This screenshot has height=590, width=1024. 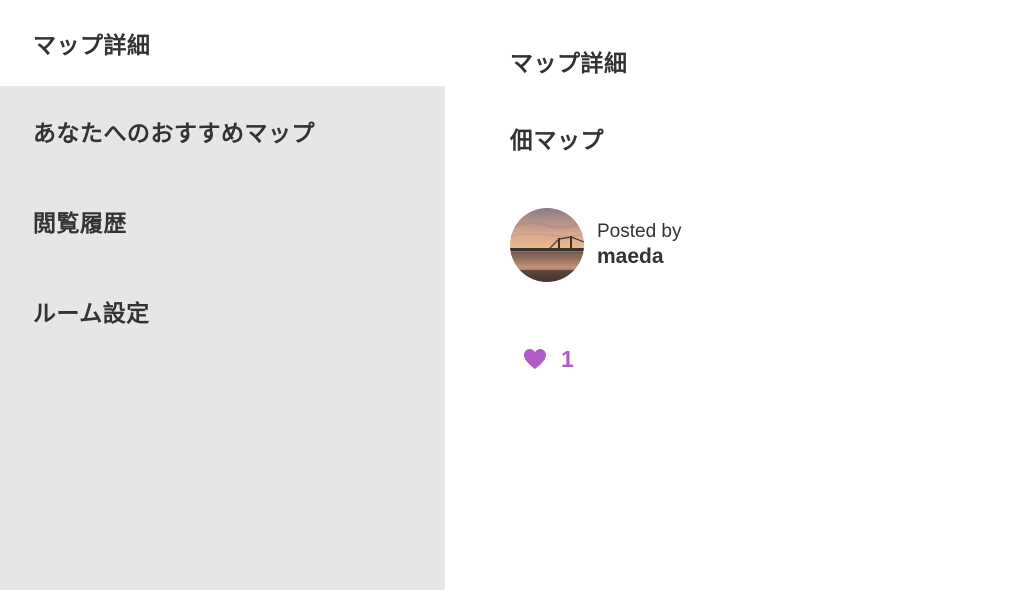 What do you see at coordinates (92, 46) in the screenshot?
I see `sidebar-item-label: マップ詳細` at bounding box center [92, 46].